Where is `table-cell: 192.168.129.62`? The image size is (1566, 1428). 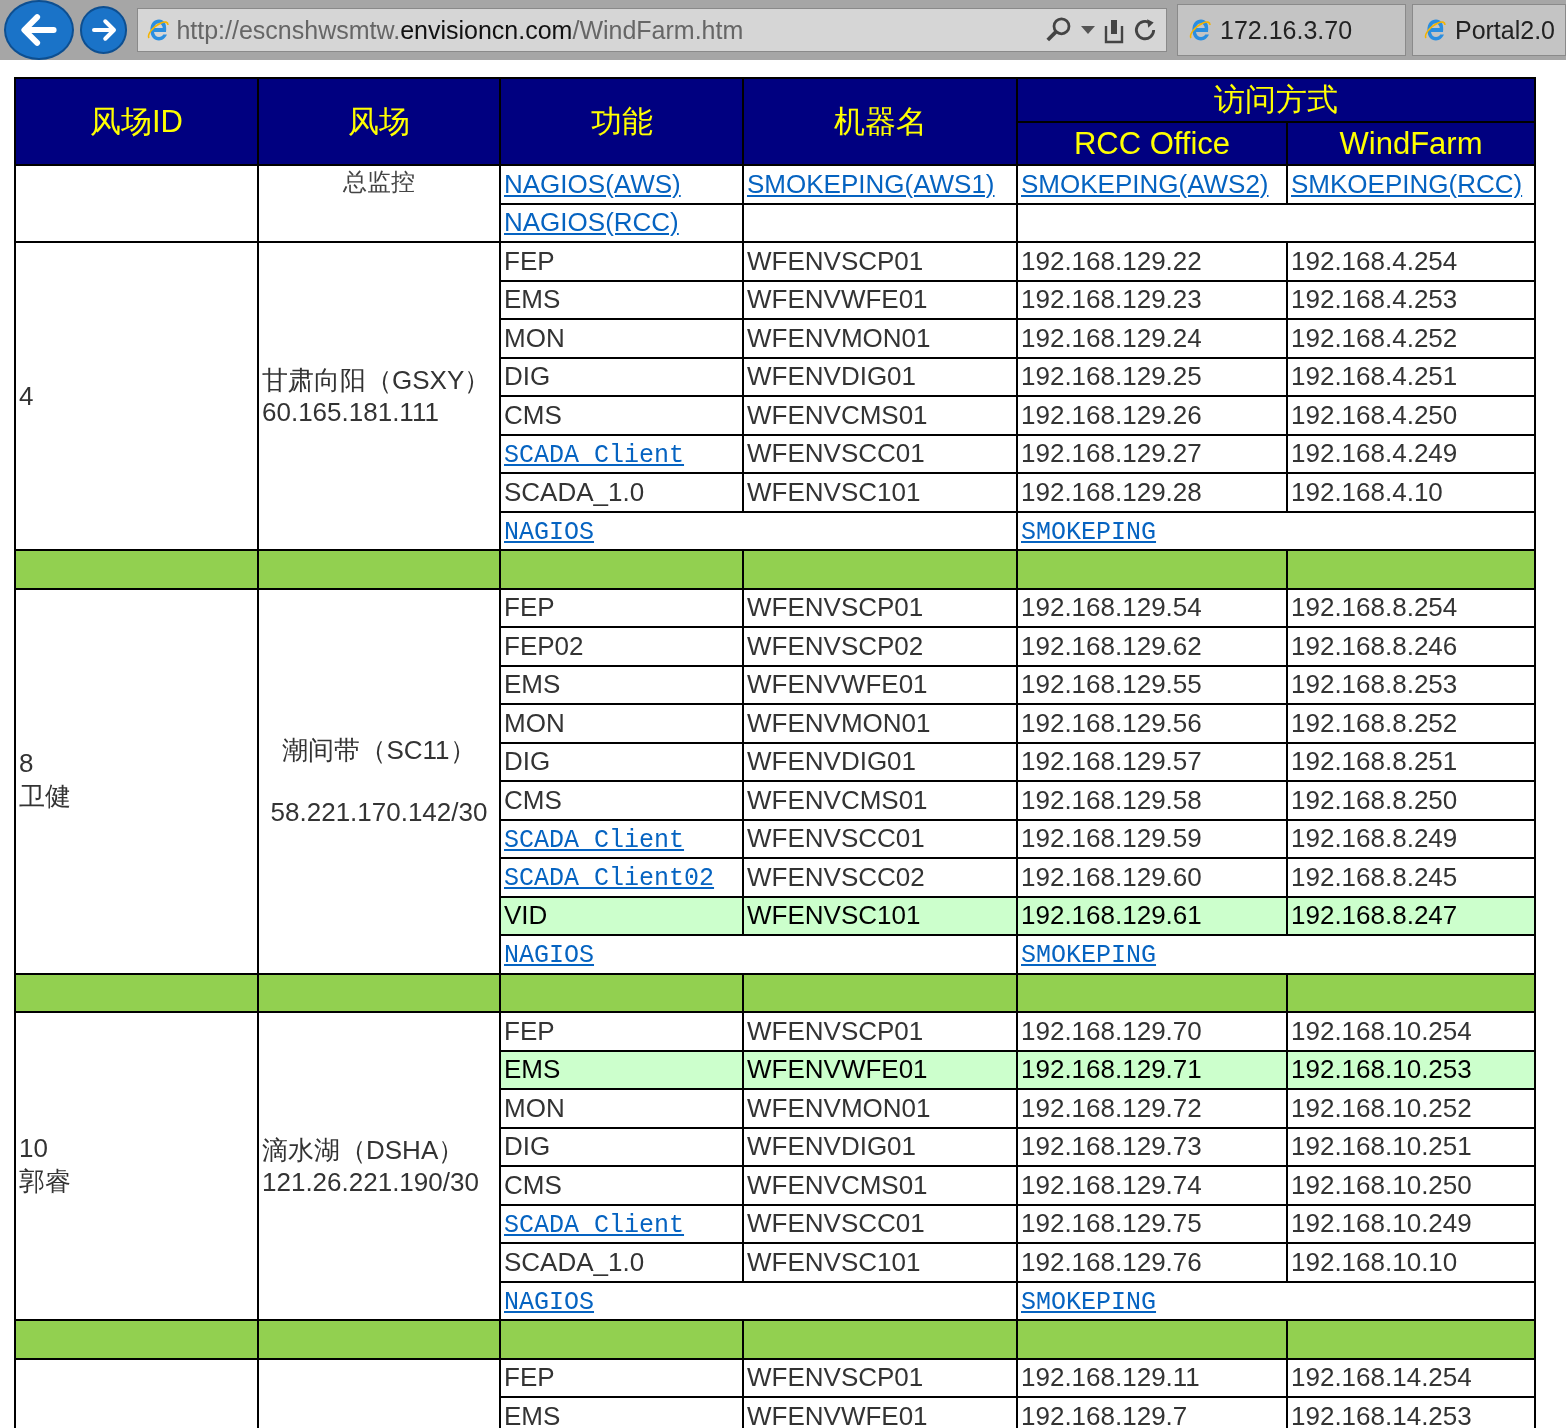
table-cell: 192.168.129.62 is located at coordinates (1152, 646).